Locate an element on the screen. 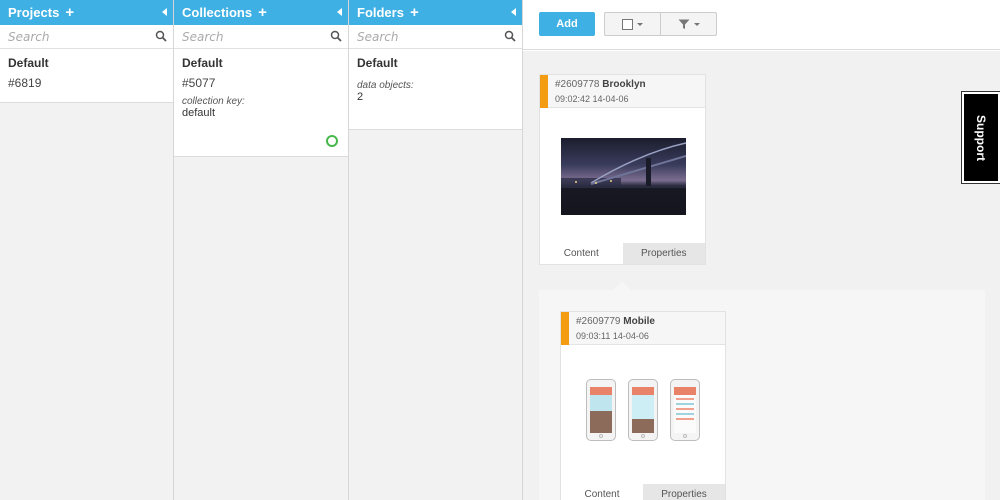 This screenshot has height=500, width=1000. object-header: #2609779 Mobile 09:03:11 14-04-06 is located at coordinates (643, 328).